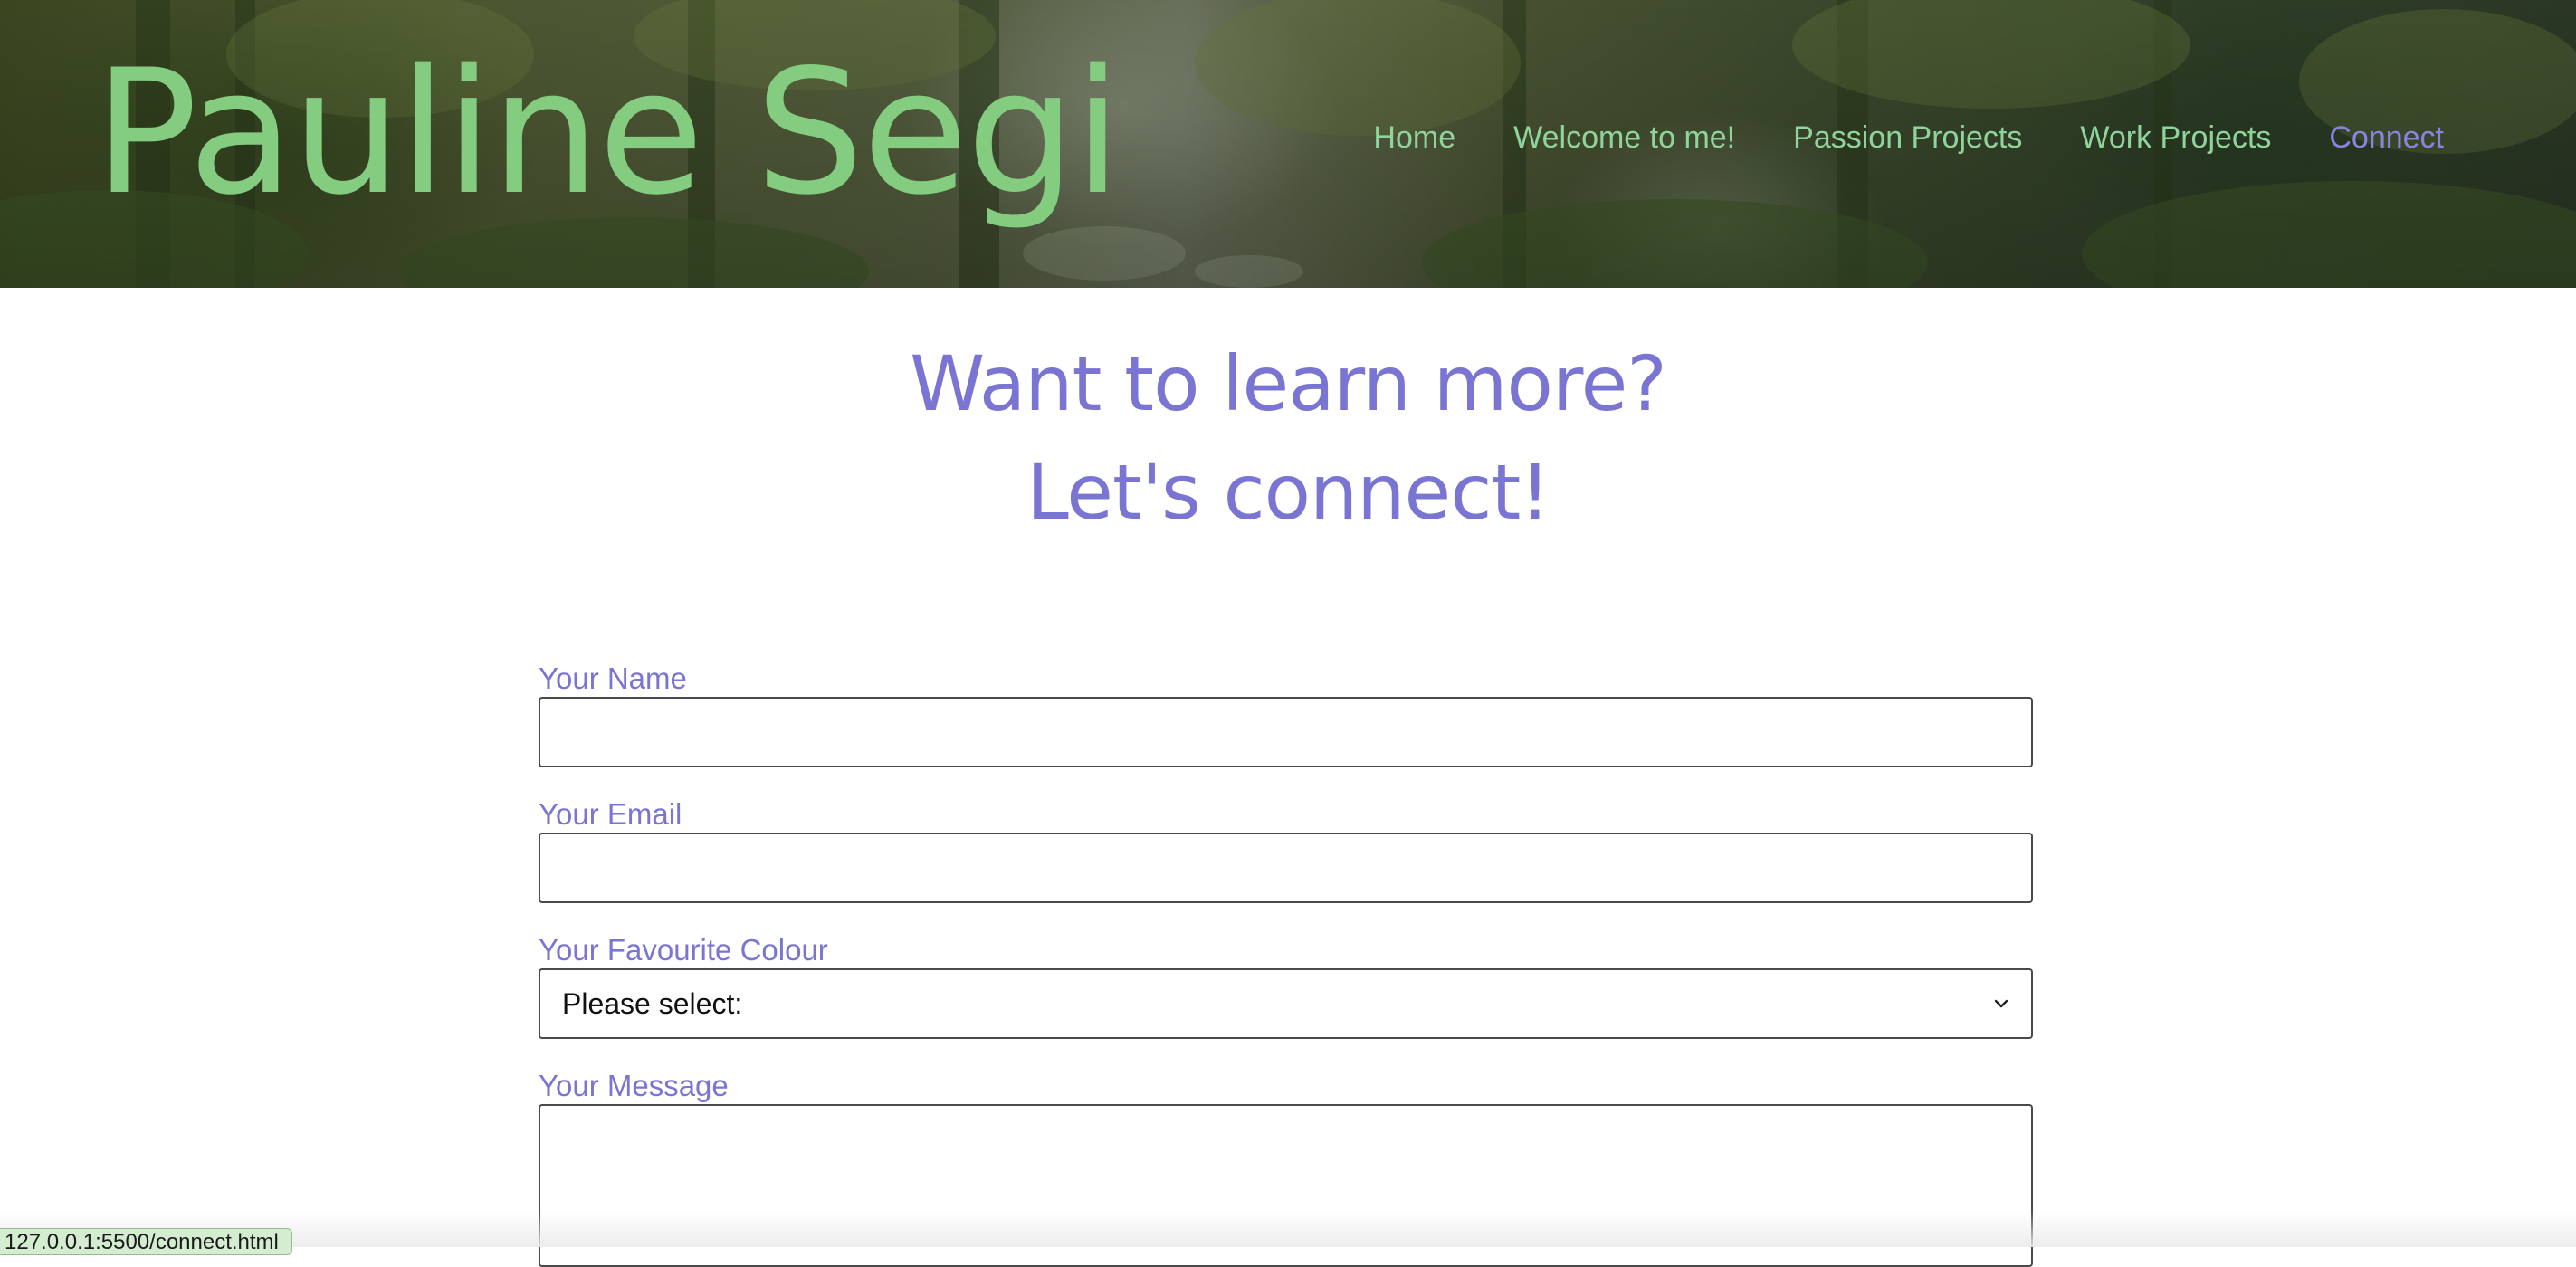  I want to click on page-heading-line-1: Want to learn more?, so click(1288, 384).